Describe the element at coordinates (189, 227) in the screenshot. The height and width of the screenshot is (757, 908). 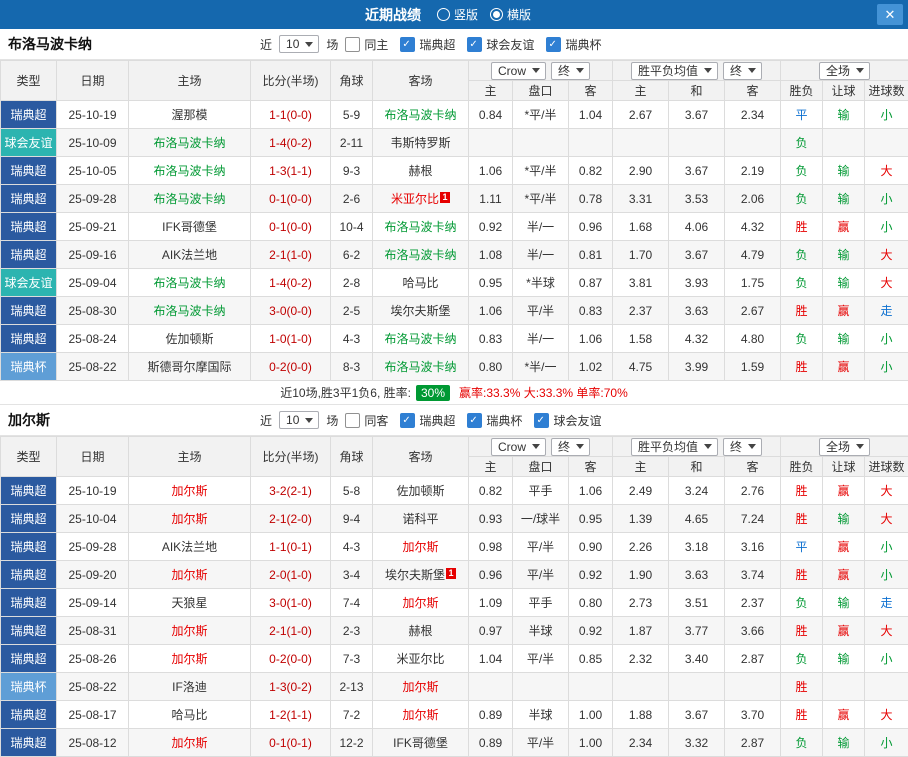
I see `home-team: IFK哥德堡` at that location.